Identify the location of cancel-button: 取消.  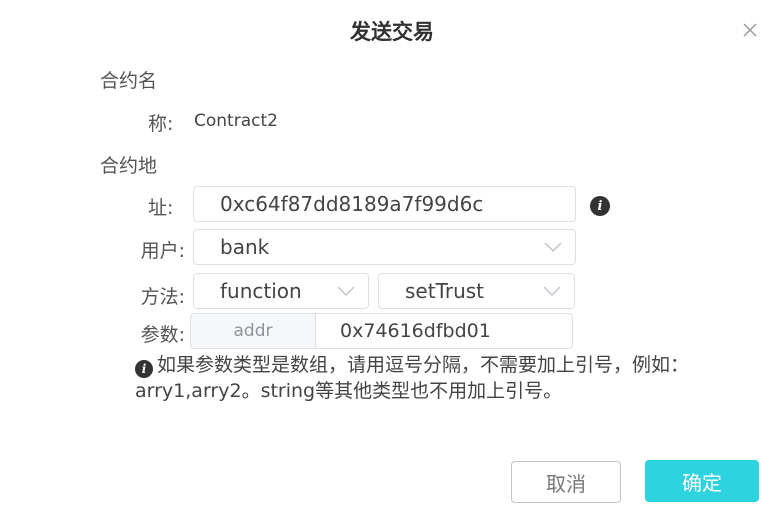
(566, 482).